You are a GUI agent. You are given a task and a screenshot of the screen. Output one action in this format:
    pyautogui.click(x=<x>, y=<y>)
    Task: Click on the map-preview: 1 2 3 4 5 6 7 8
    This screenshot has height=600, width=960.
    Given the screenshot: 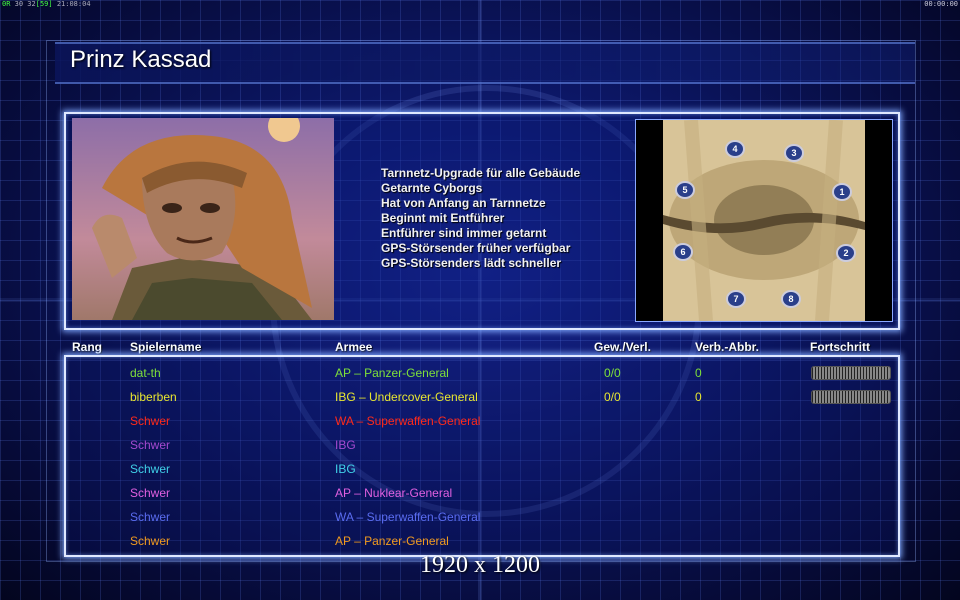 What is the action you would take?
    pyautogui.click(x=764, y=220)
    